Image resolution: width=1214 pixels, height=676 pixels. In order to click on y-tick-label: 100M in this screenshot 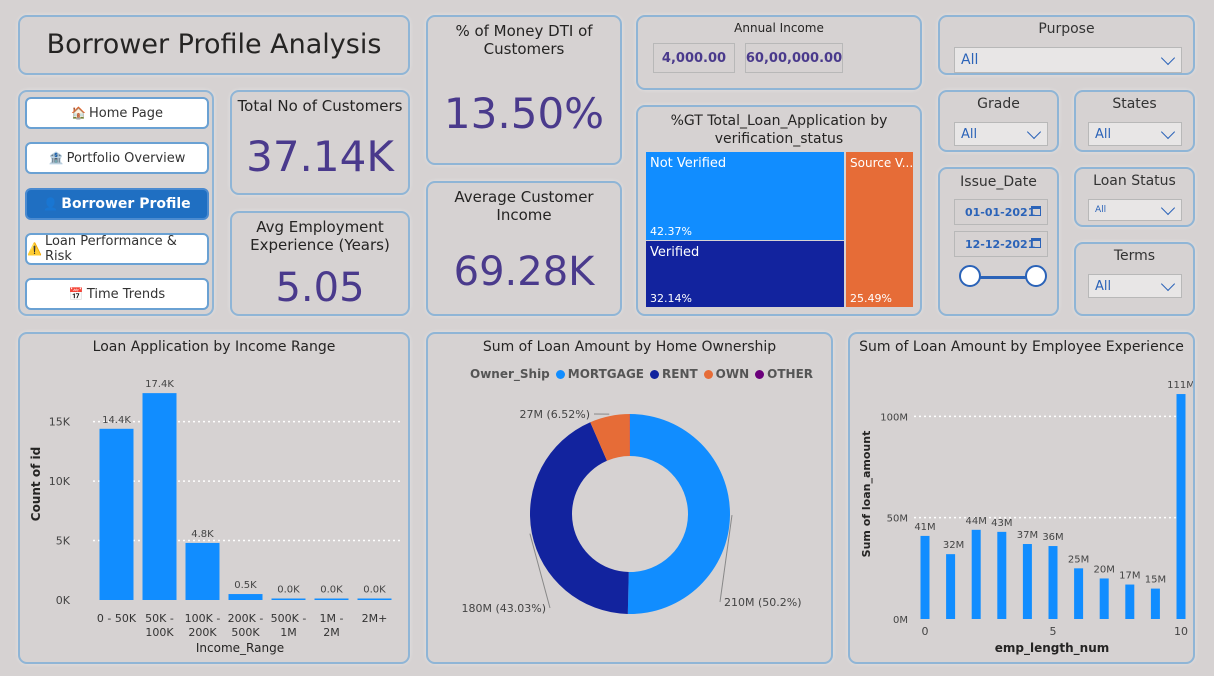, I will do `click(894, 417)`.